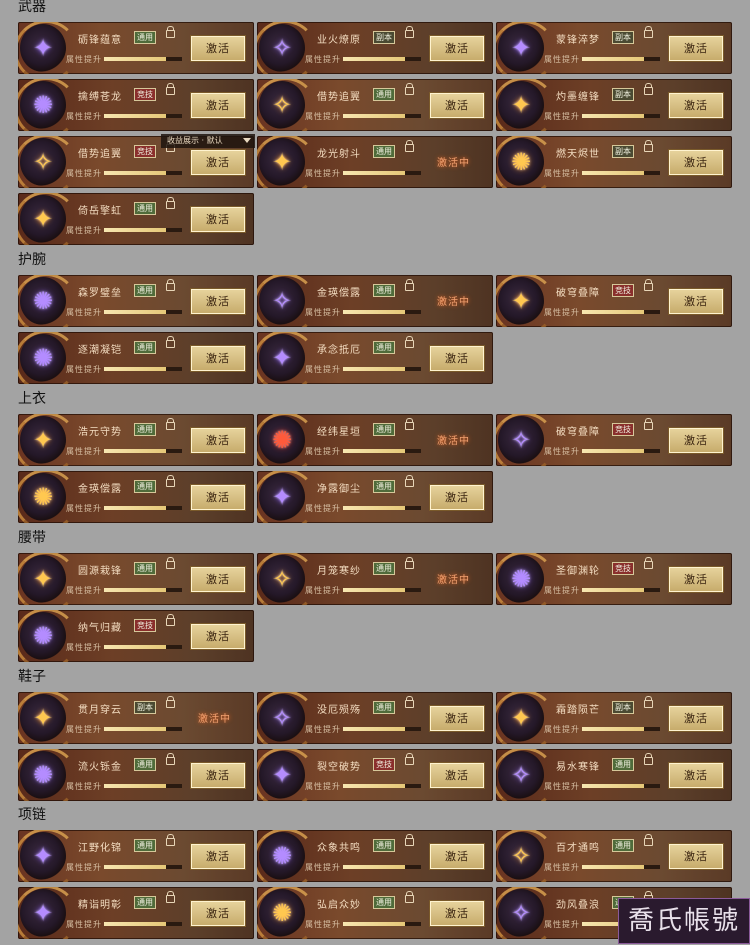 This screenshot has height=945, width=750. Describe the element at coordinates (453, 441) in the screenshot. I see `activating-status: 激活中` at that location.